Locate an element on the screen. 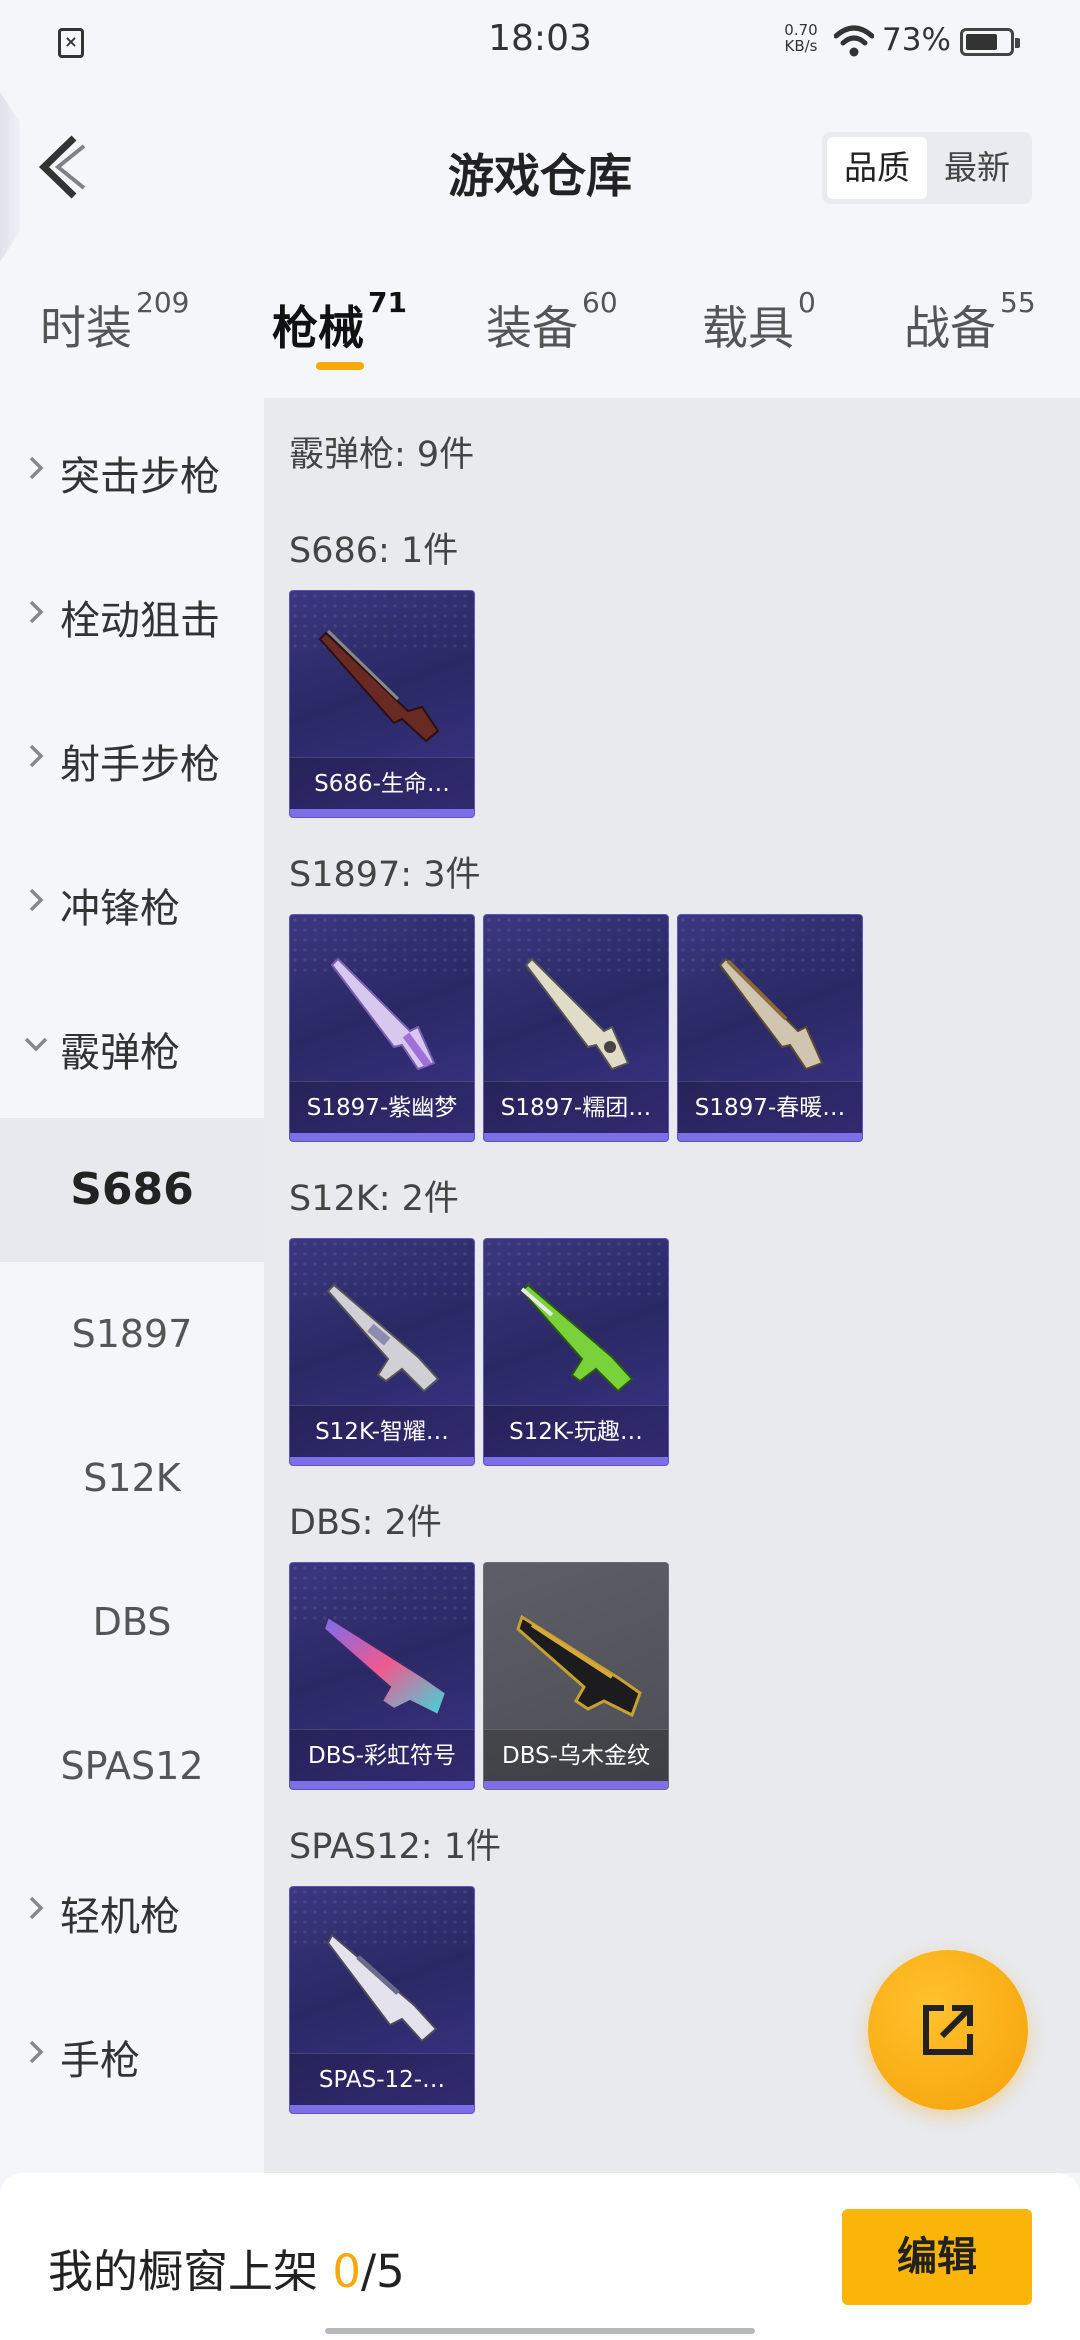 This screenshot has height=2340, width=1080. skin-card: DBS-彩虹符号 is located at coordinates (382, 1676).